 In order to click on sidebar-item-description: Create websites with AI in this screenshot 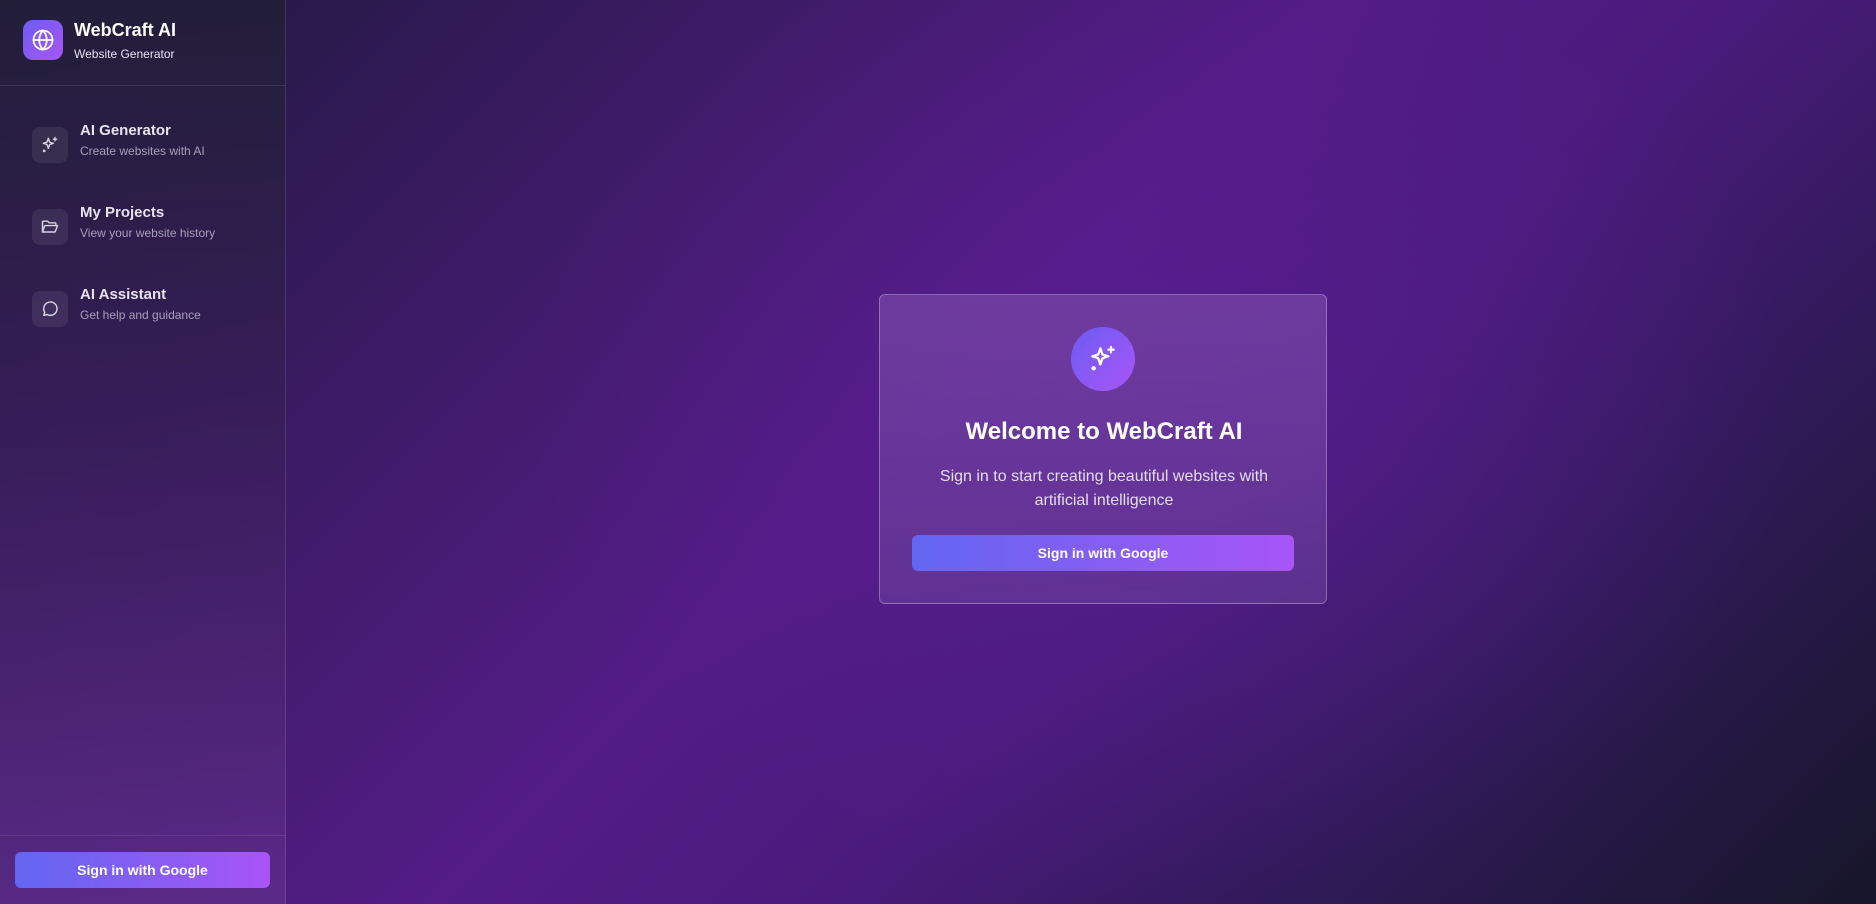, I will do `click(142, 151)`.